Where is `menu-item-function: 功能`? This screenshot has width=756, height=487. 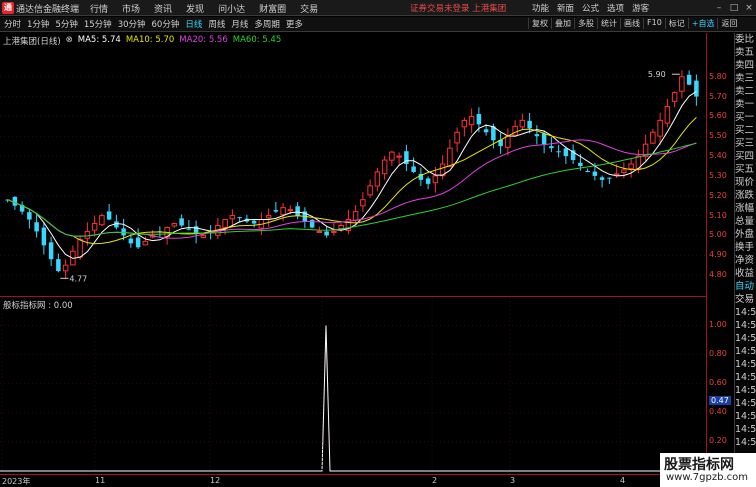 menu-item-function: 功能 is located at coordinates (540, 8).